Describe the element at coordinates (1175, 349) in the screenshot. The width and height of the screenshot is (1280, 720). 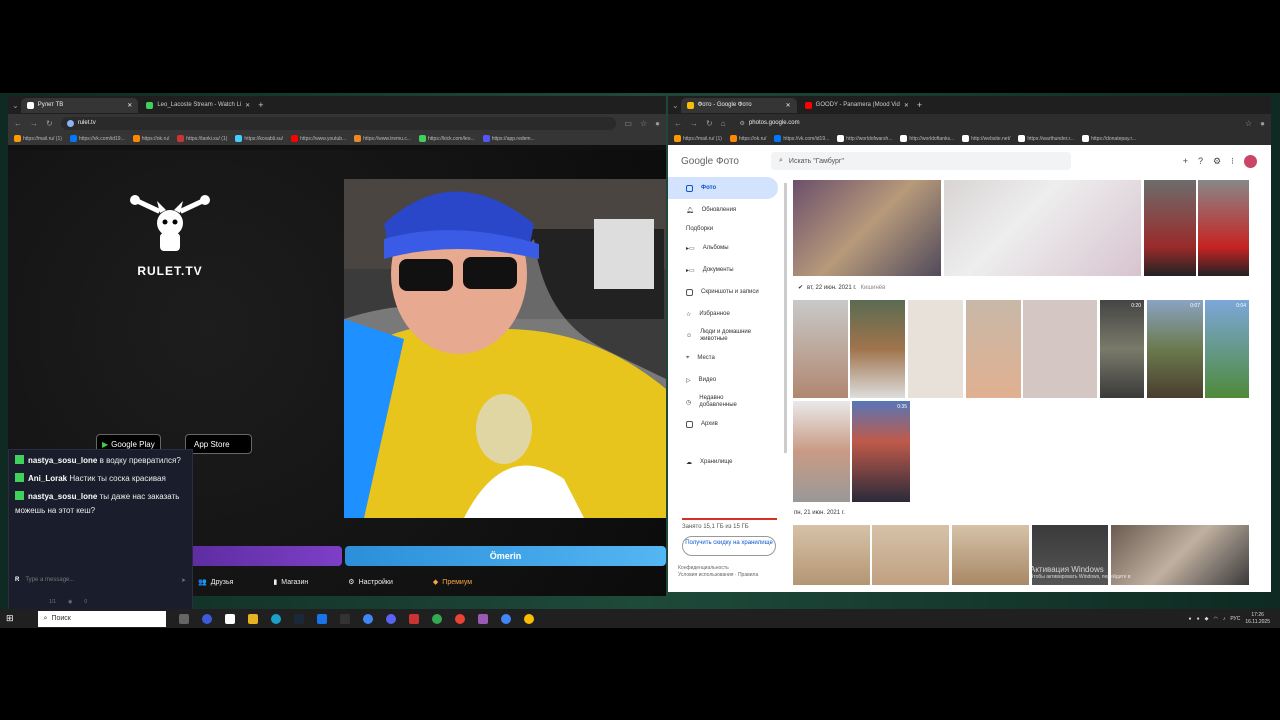
I see `video-thumbnail: 0:07` at that location.